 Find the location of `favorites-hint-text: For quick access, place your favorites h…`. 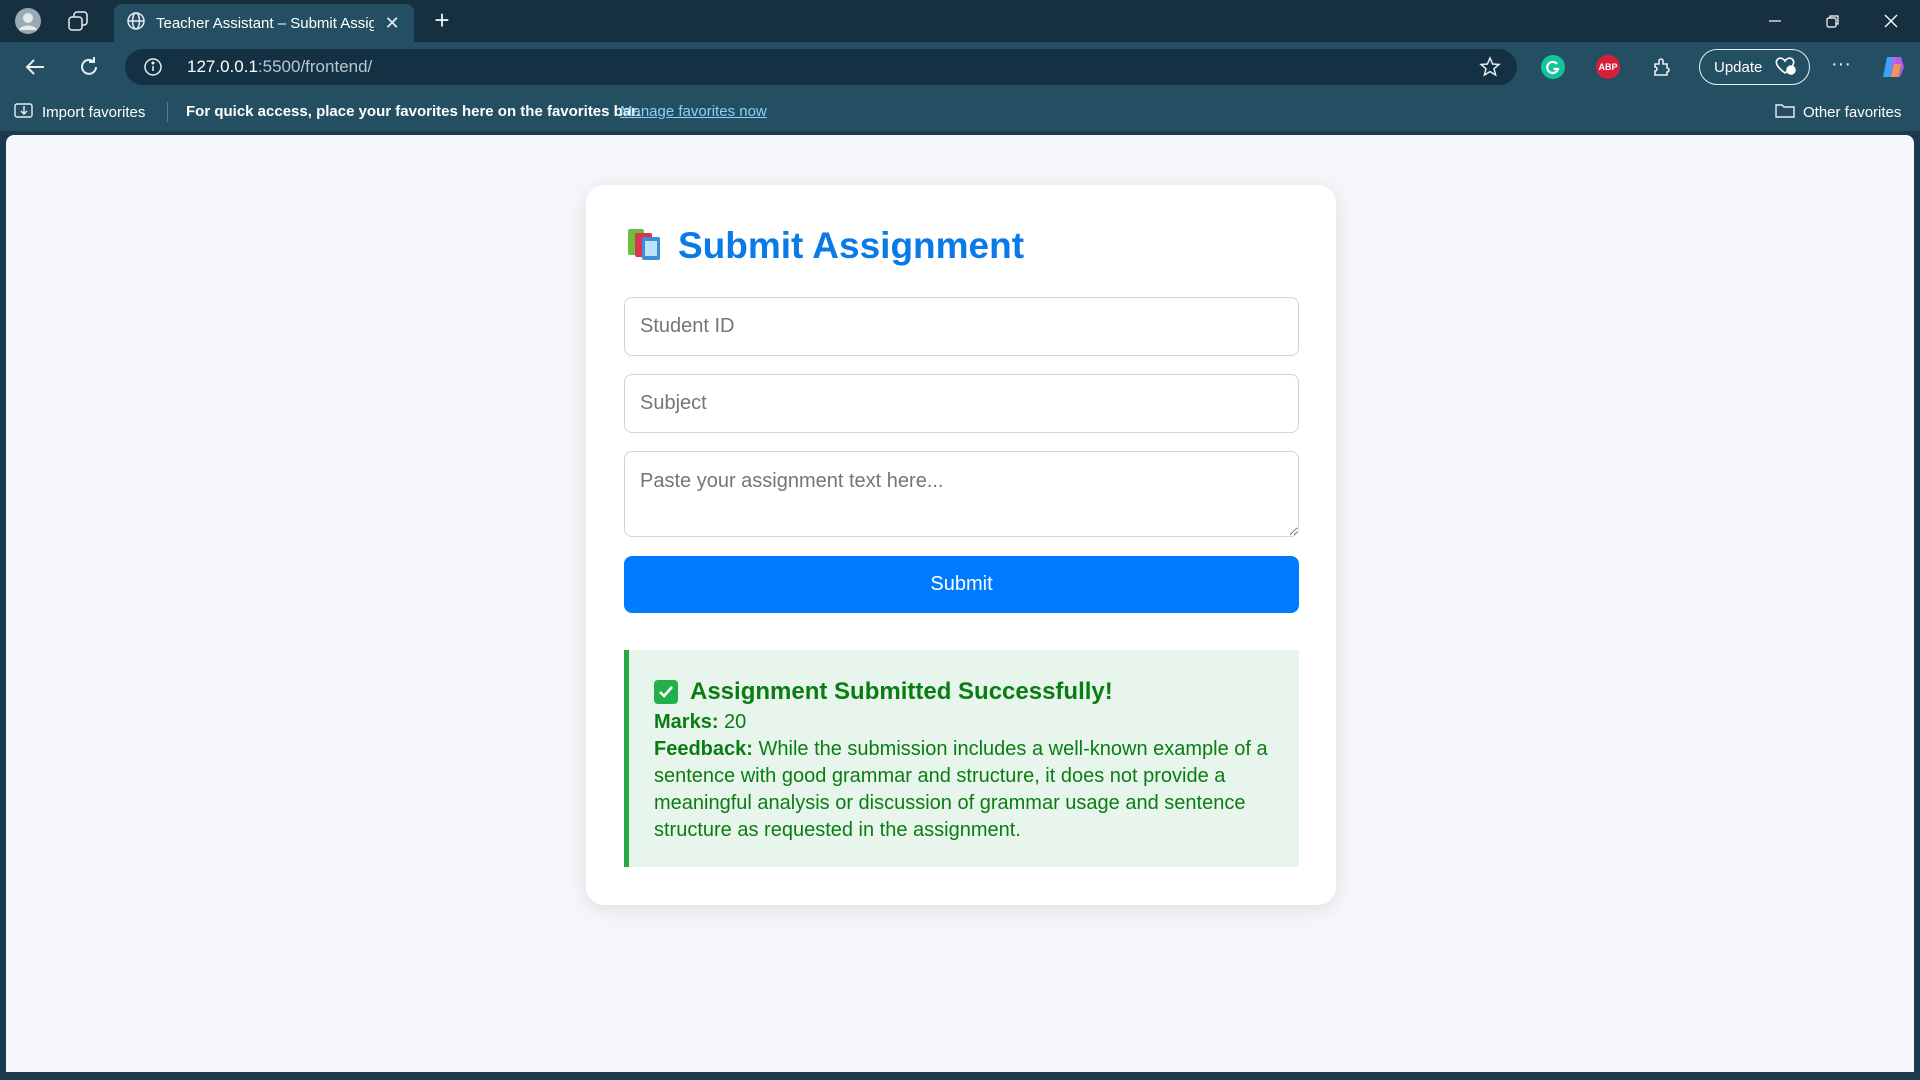

favorites-hint-text: For quick access, place your favorites h… is located at coordinates (413, 111).